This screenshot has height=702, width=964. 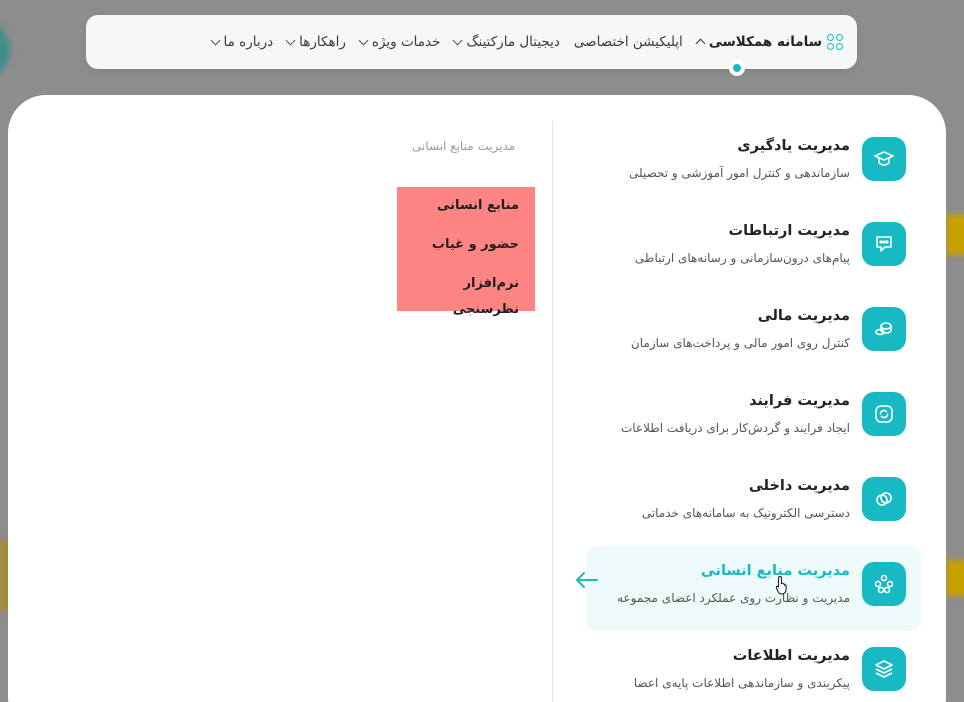 What do you see at coordinates (737, 68) in the screenshot?
I see `active-indicator-dot` at bounding box center [737, 68].